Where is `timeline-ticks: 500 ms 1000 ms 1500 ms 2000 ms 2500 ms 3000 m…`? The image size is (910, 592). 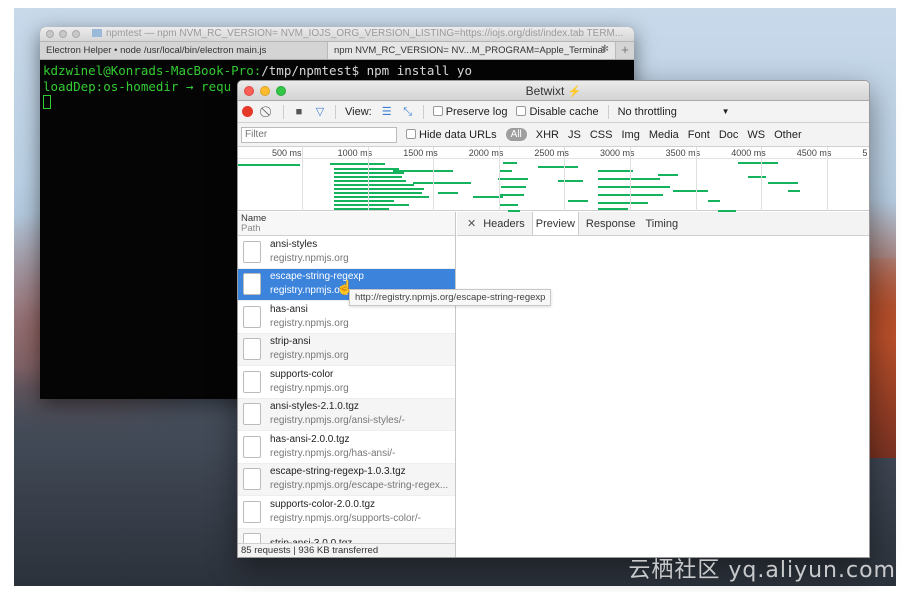
timeline-ticks: 500 ms 1000 ms 1500 ms 2000 ms 2500 ms 3000 m… is located at coordinates (553, 153).